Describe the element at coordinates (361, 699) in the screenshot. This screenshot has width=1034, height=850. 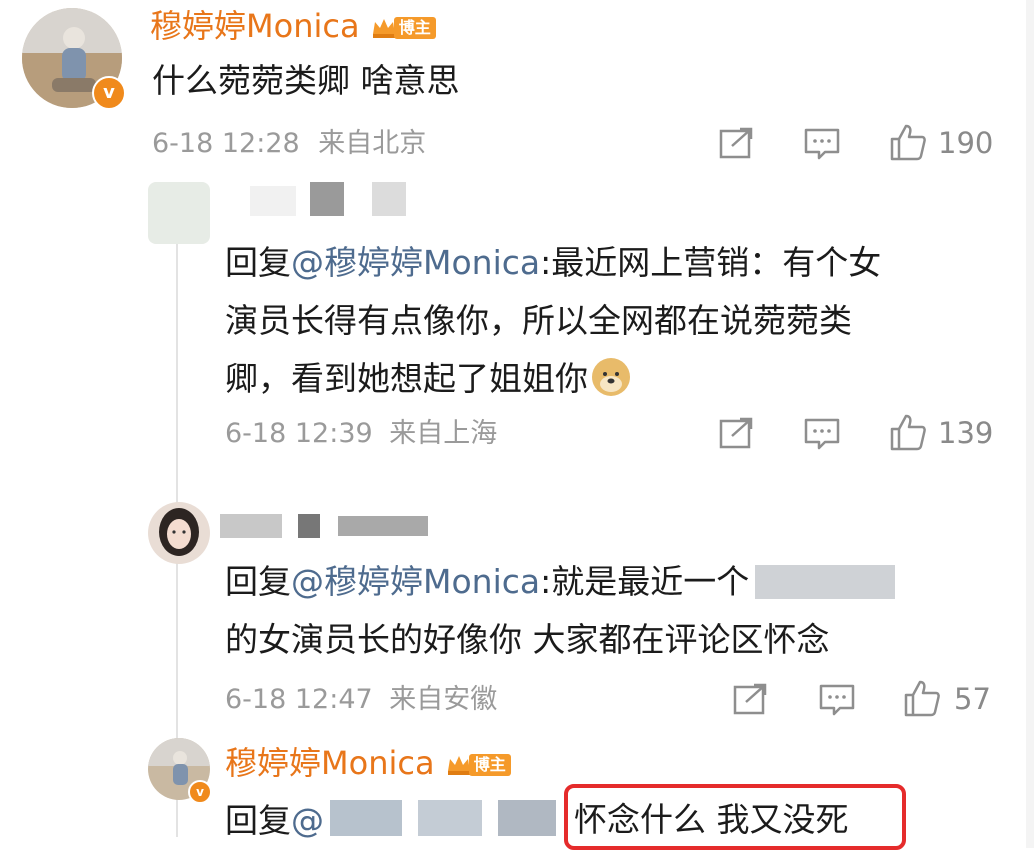
I see `reply-2-meta: 6-18 12:47 来自安徽` at that location.